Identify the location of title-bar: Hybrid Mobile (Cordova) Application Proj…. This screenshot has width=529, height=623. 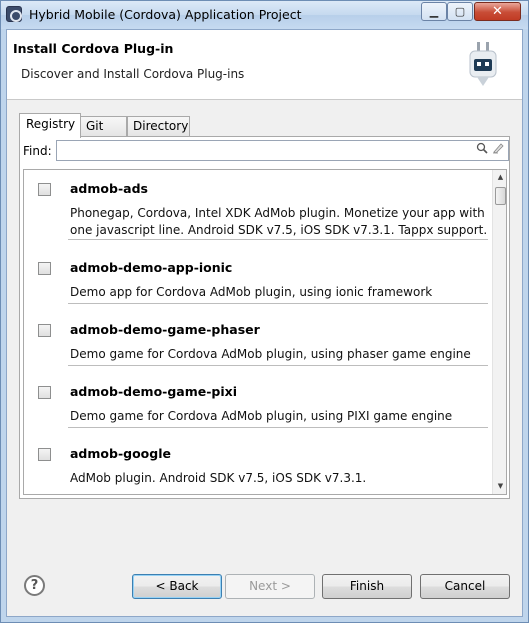
(264, 15).